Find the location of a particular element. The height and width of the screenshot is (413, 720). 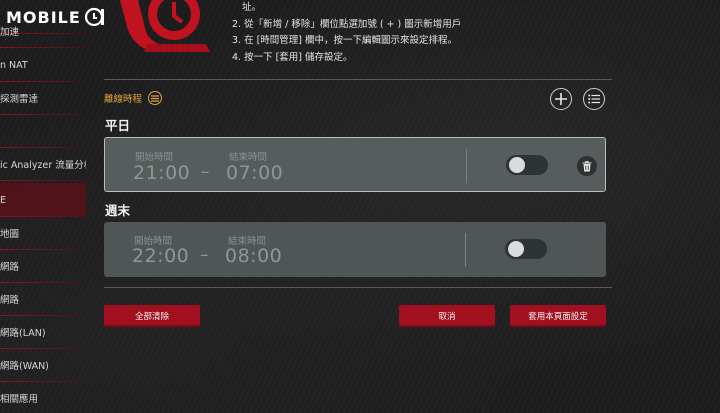

list-icon is located at coordinates (594, 99).